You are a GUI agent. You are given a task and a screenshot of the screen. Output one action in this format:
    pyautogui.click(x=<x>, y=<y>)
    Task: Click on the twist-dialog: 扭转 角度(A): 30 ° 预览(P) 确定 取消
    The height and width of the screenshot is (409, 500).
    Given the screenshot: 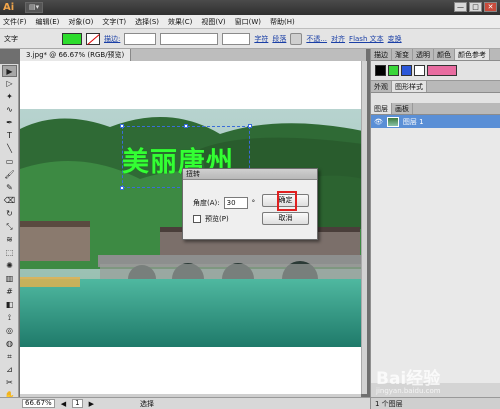 What is the action you would take?
    pyautogui.click(x=250, y=204)
    